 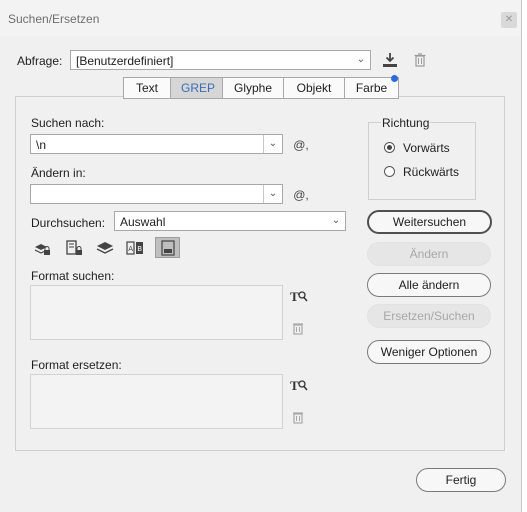 What do you see at coordinates (139, 249) in the screenshot?
I see `svg-text: B` at bounding box center [139, 249].